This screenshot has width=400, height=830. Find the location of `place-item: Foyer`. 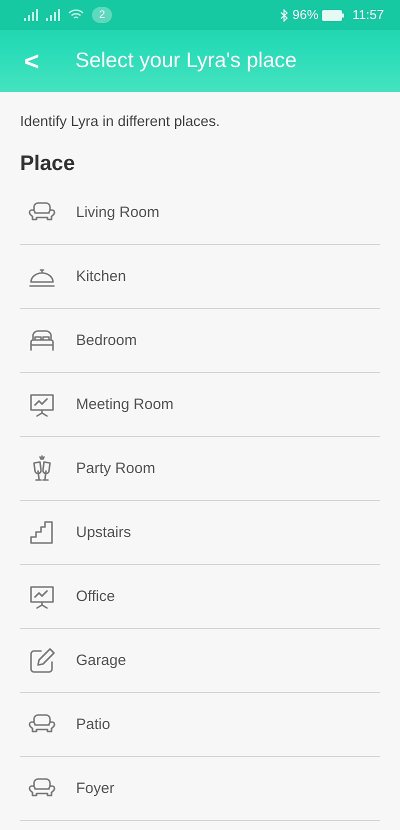

place-item: Foyer is located at coordinates (200, 789).